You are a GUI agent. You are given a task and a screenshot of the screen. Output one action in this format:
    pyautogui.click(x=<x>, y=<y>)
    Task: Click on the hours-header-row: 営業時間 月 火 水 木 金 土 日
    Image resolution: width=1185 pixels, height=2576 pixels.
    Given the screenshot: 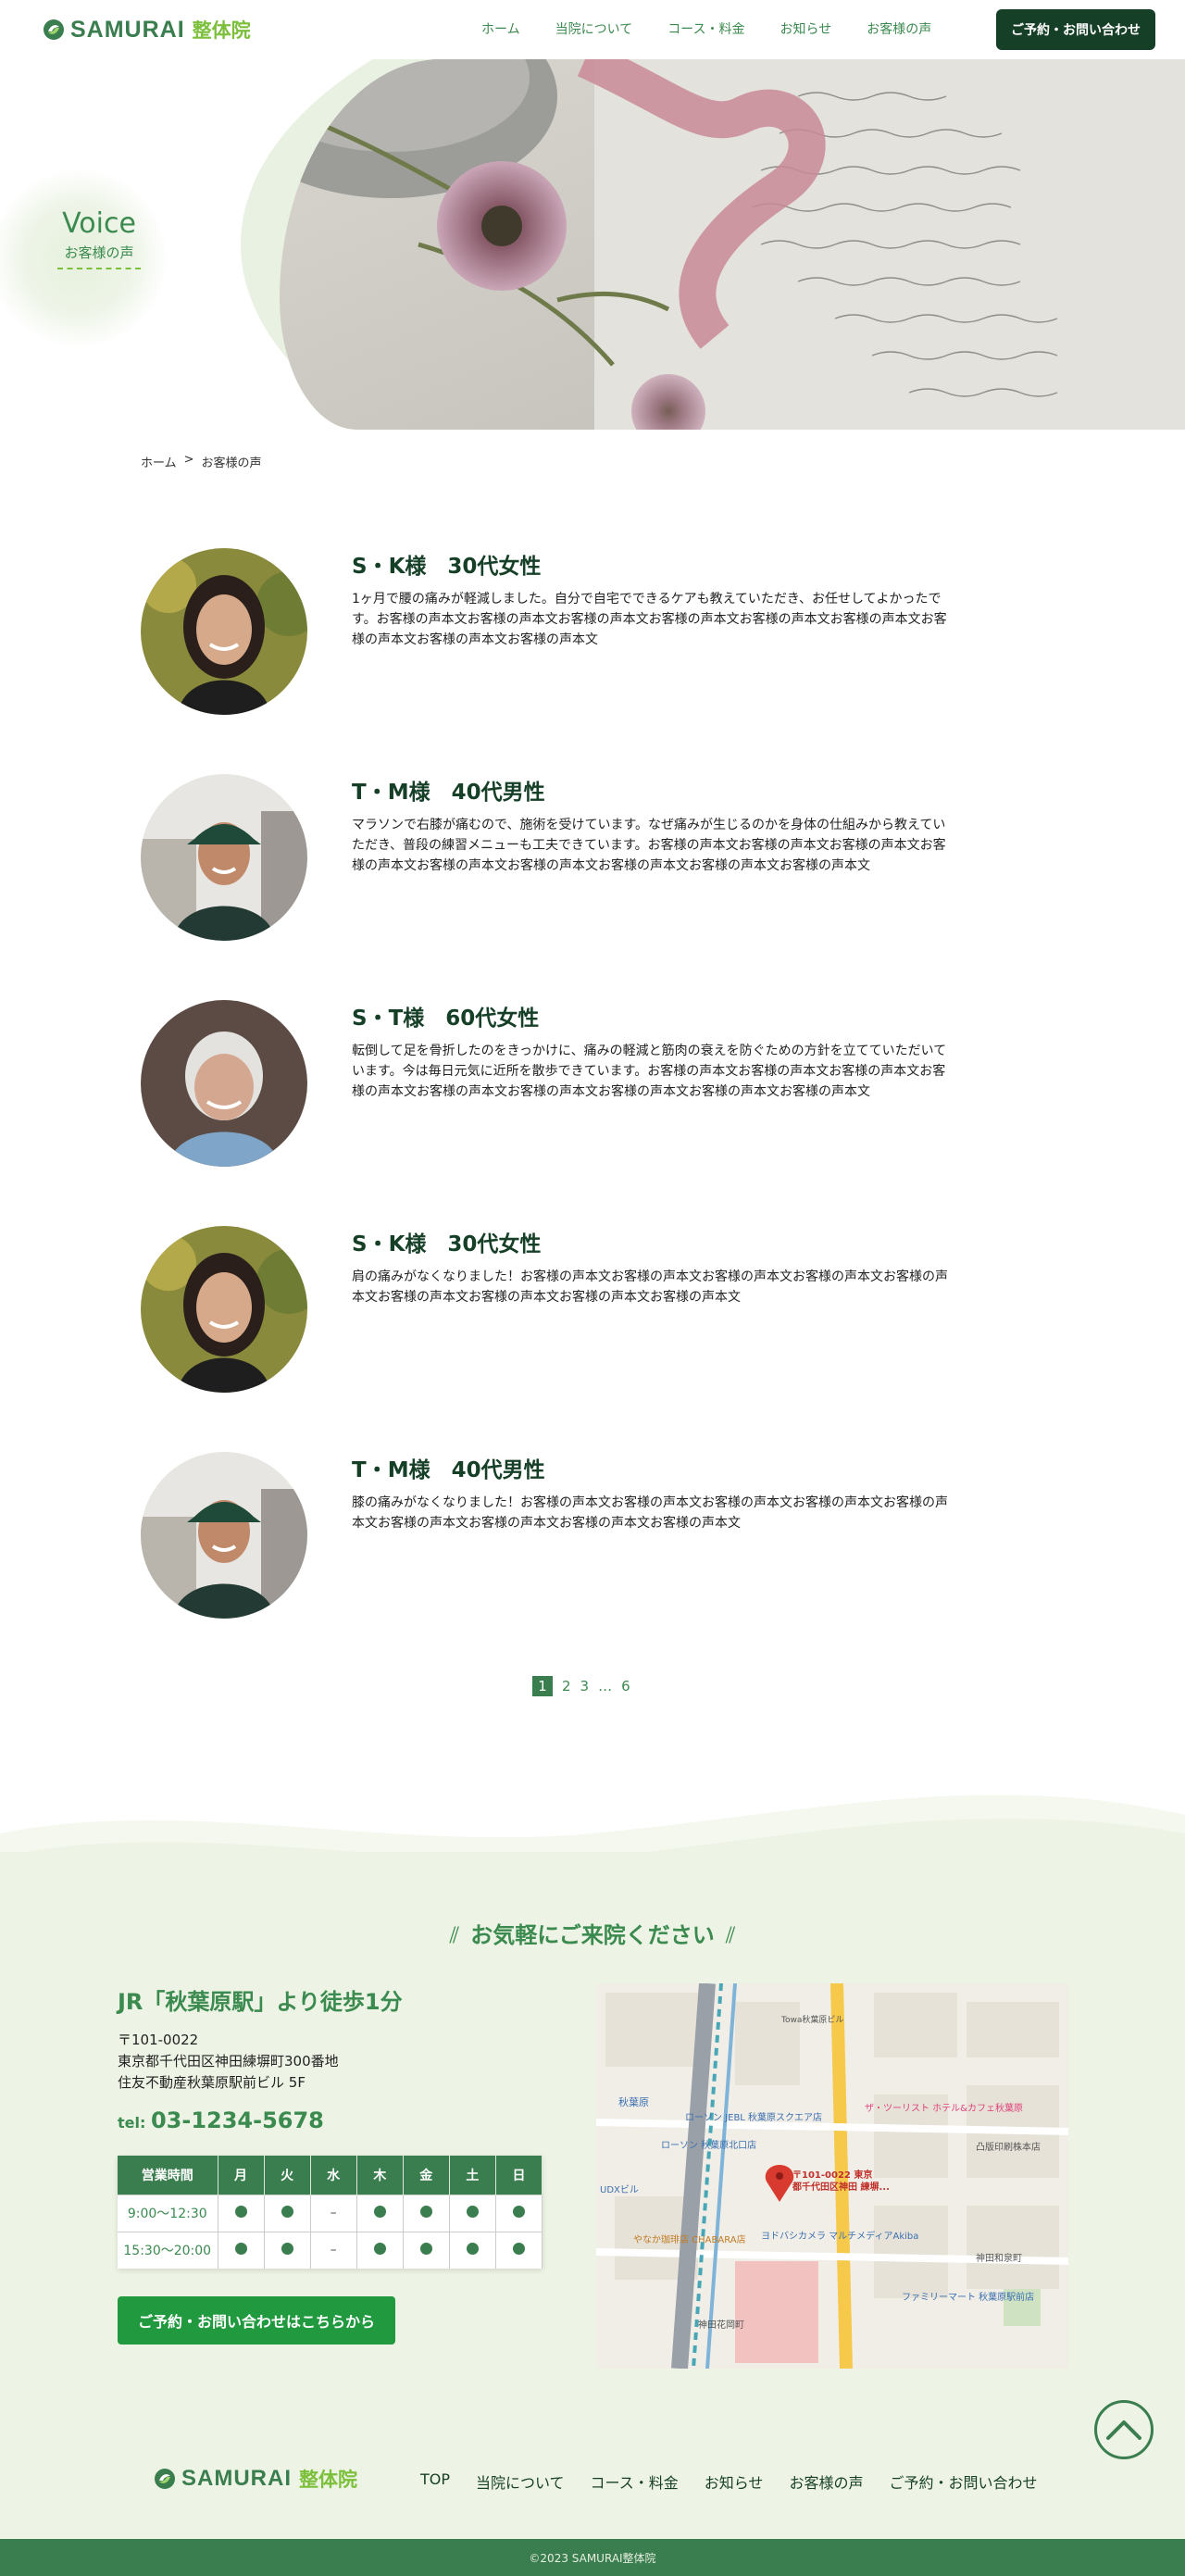 What is the action you would take?
    pyautogui.click(x=330, y=2175)
    